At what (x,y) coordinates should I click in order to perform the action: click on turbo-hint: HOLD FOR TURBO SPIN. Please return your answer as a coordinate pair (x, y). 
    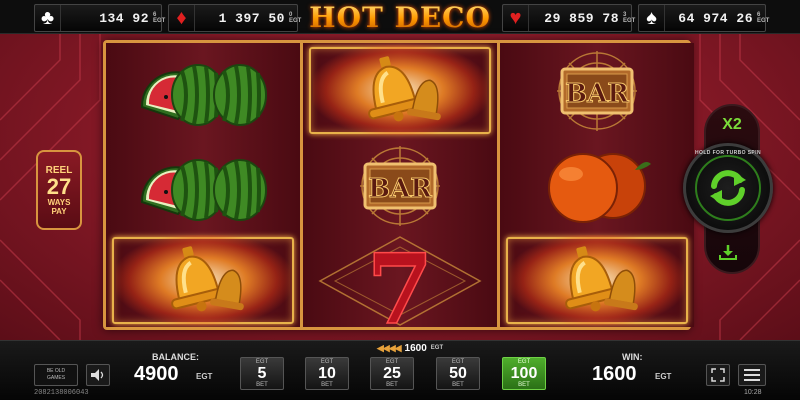
    Looking at the image, I should click on (728, 153).